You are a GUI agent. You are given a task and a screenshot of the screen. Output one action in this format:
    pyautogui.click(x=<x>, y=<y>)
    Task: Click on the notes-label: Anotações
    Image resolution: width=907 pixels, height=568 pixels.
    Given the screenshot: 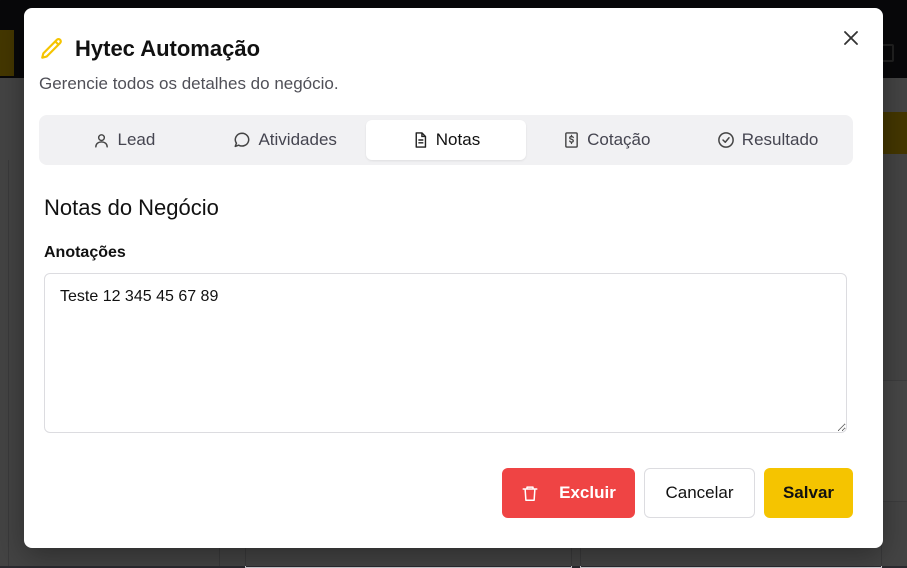 What is the action you would take?
    pyautogui.click(x=85, y=252)
    